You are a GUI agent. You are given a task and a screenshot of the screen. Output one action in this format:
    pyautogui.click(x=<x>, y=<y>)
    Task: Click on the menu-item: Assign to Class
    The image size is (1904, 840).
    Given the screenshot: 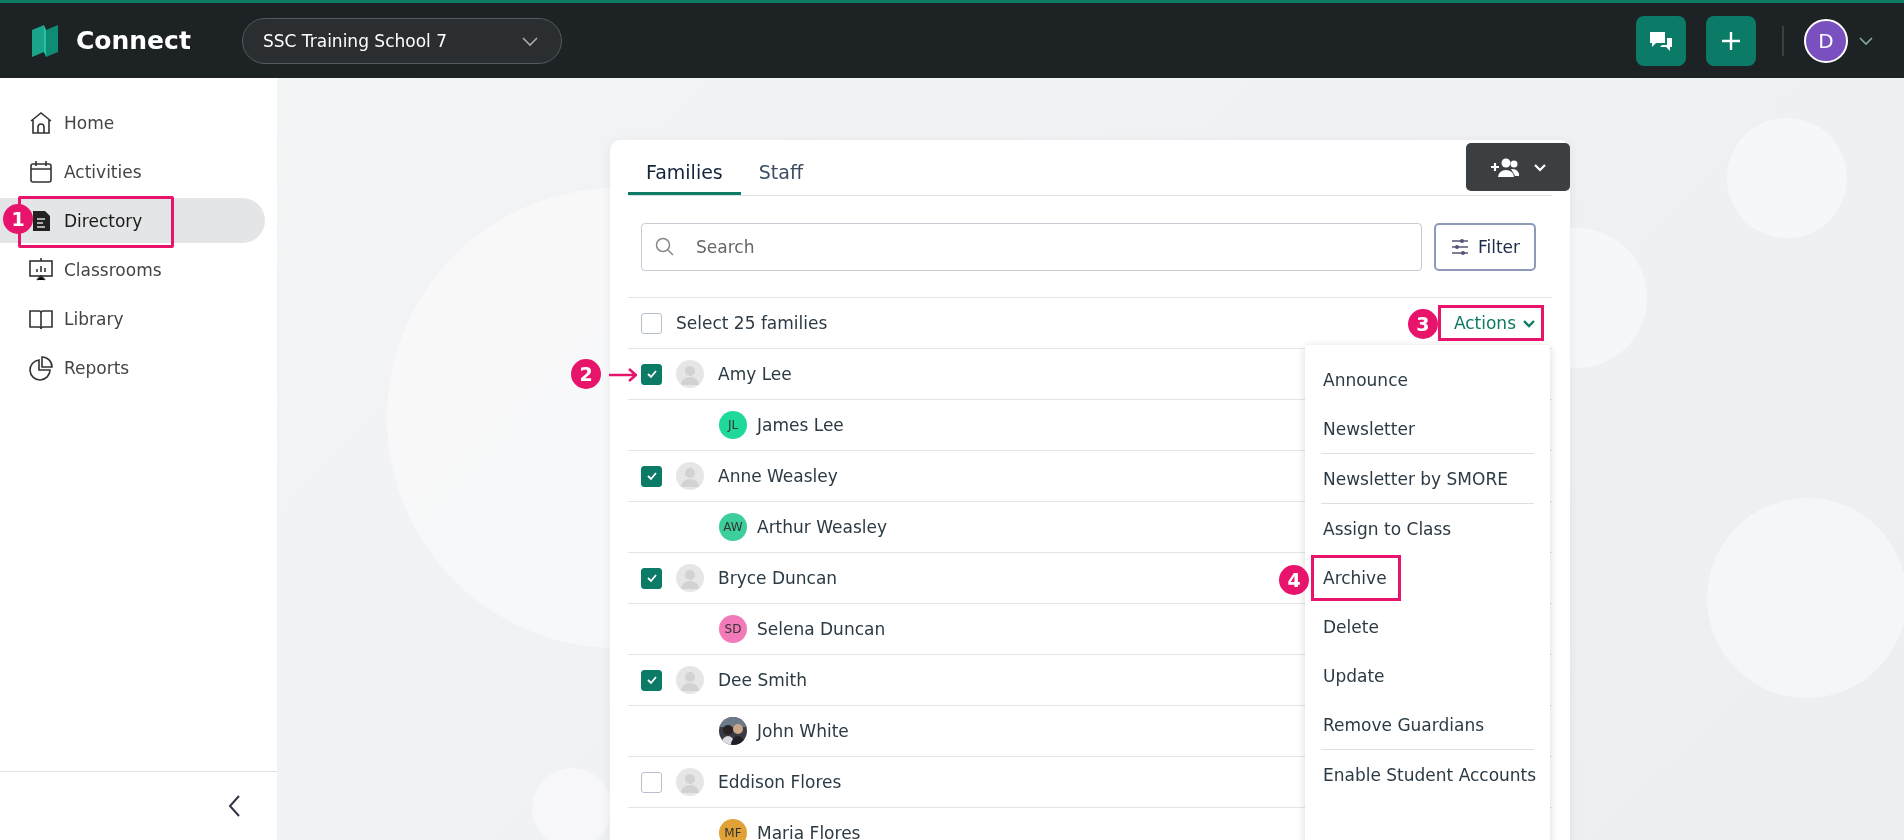 What is the action you would take?
    pyautogui.click(x=1427, y=528)
    